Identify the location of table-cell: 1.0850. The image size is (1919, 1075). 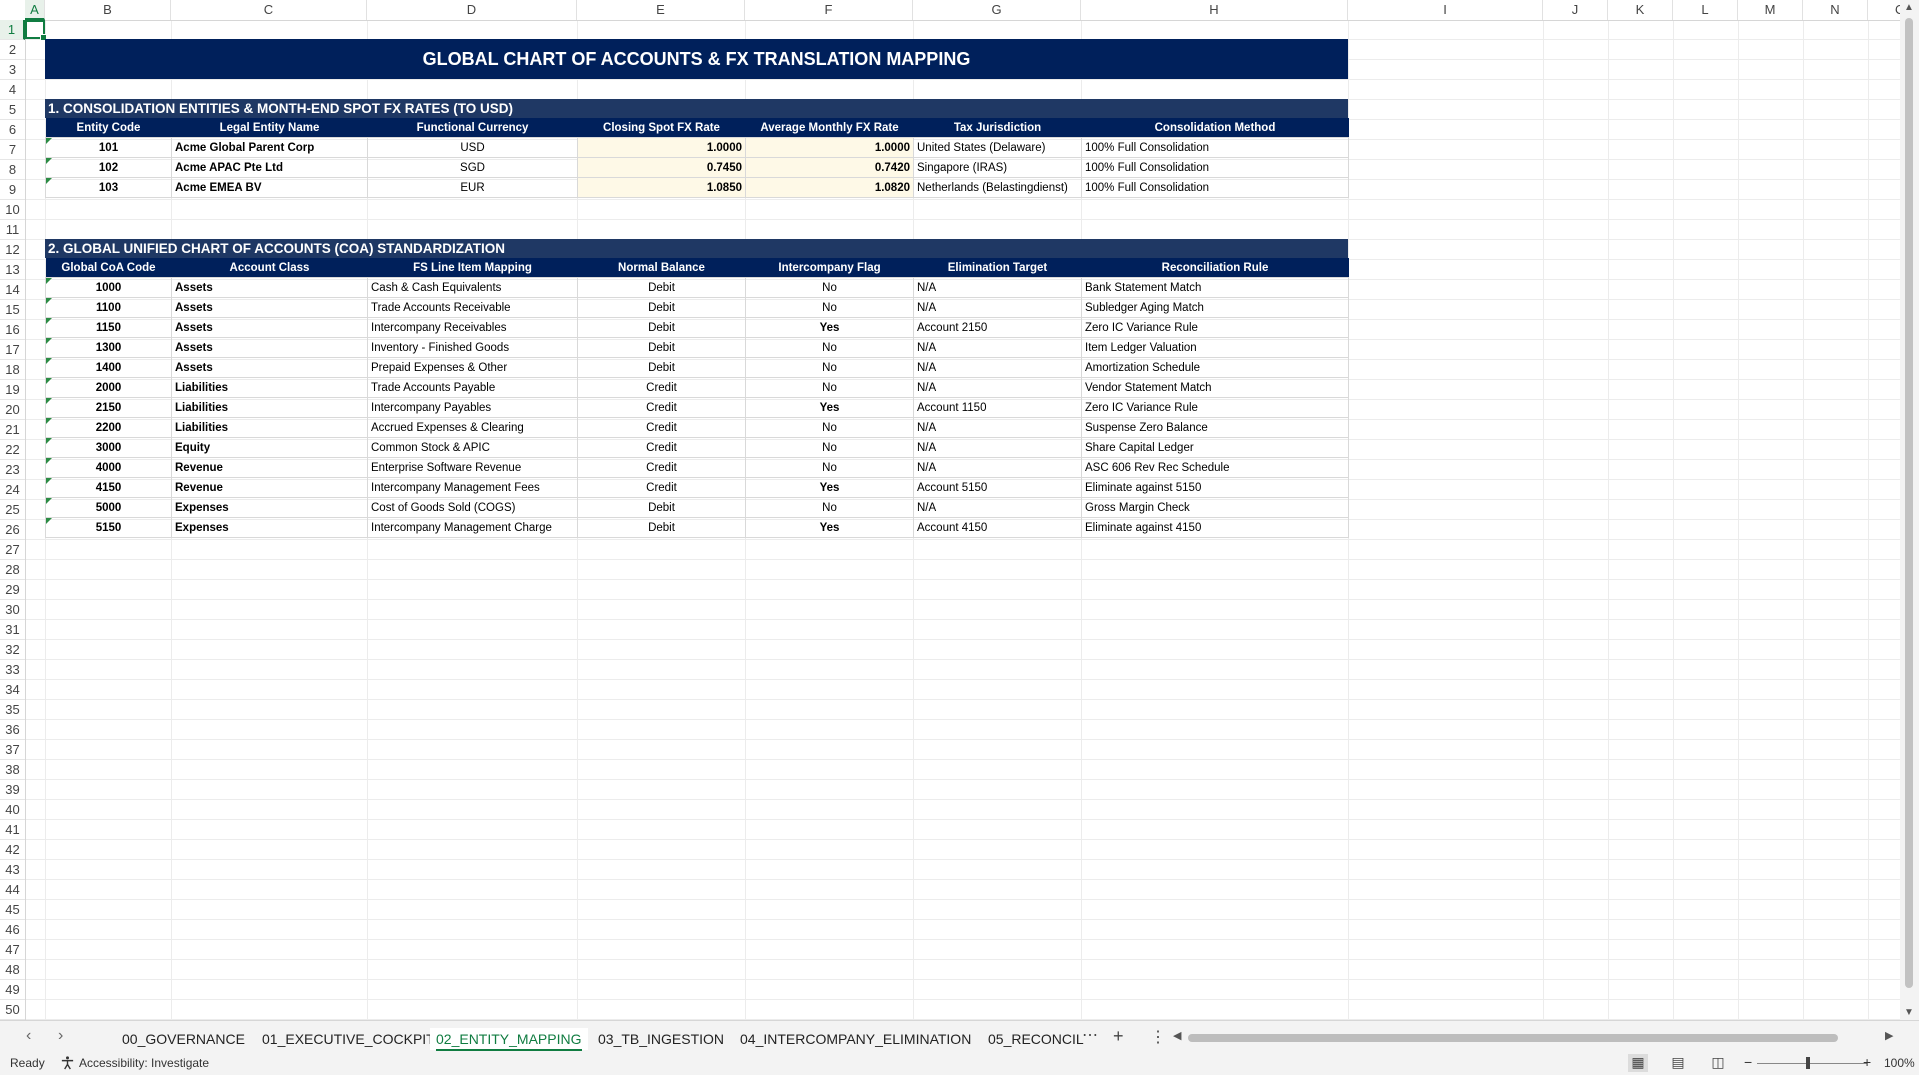
(661, 187).